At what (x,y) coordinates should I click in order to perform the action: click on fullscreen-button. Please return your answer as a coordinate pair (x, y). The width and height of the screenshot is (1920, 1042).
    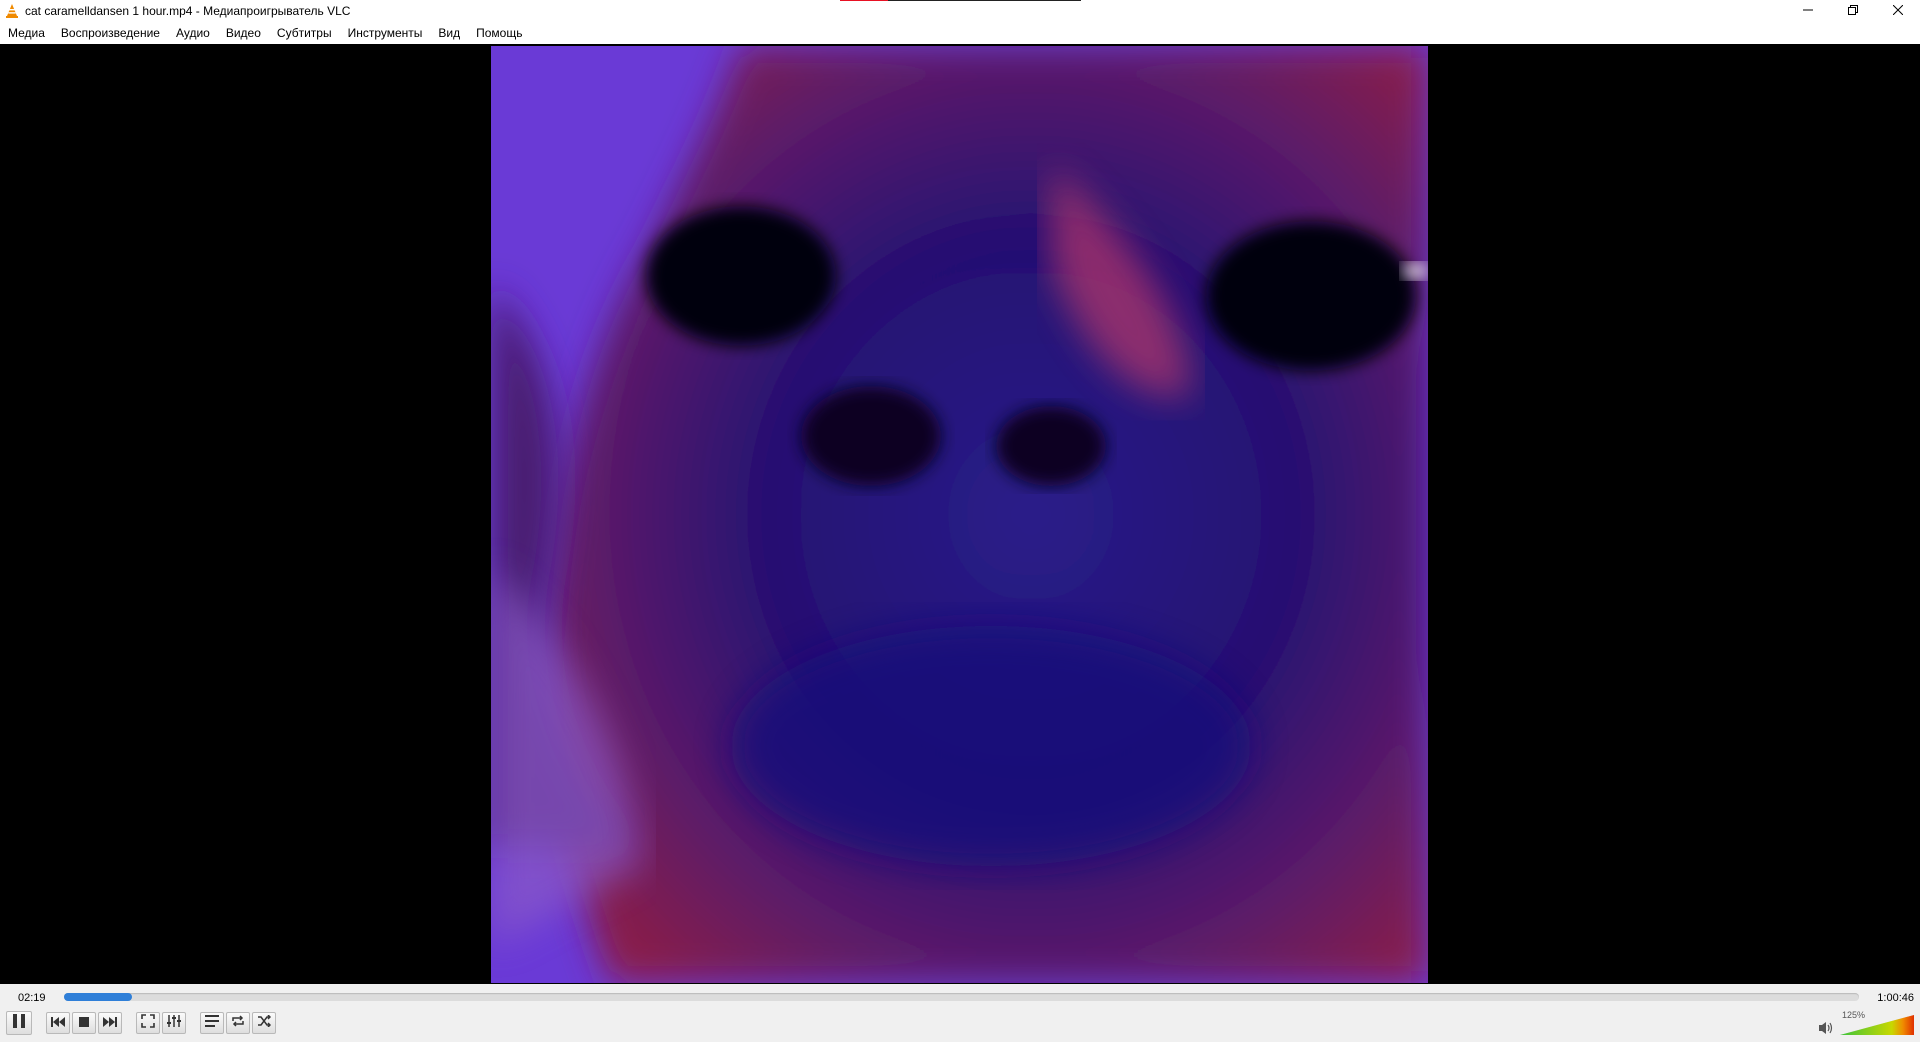
    Looking at the image, I should click on (148, 1023).